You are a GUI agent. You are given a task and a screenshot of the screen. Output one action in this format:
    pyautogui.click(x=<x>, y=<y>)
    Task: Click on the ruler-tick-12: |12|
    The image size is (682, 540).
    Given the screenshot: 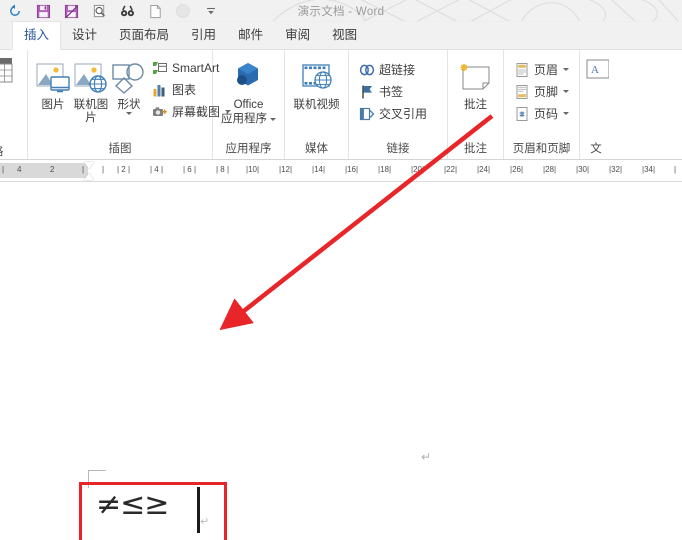 What is the action you would take?
    pyautogui.click(x=286, y=169)
    